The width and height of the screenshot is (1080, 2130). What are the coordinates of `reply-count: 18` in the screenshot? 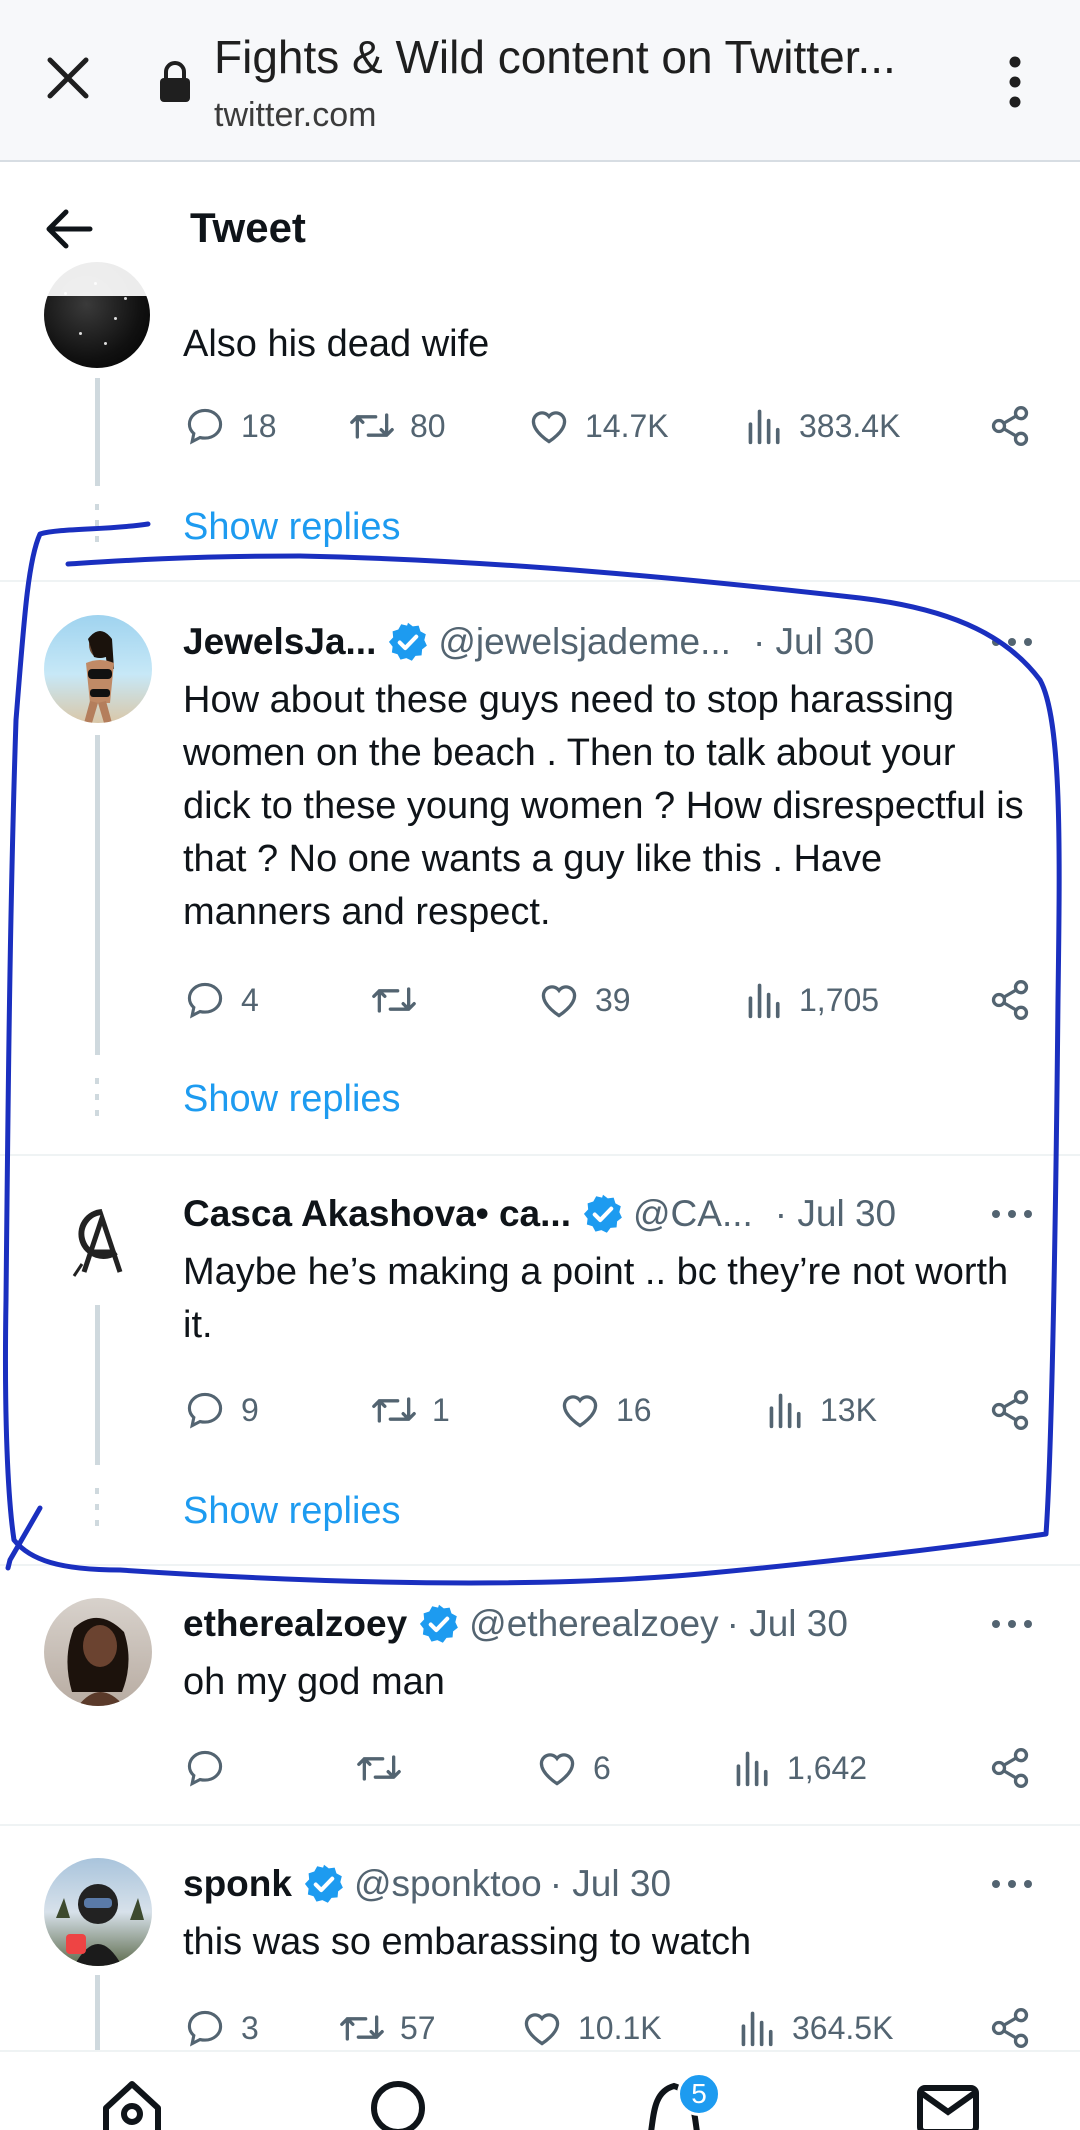 It's located at (259, 425).